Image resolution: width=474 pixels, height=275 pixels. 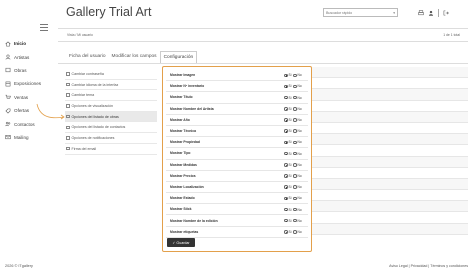 I want to click on option-row: Mostrar Nombre del Artista Sí No, so click(x=237, y=109).